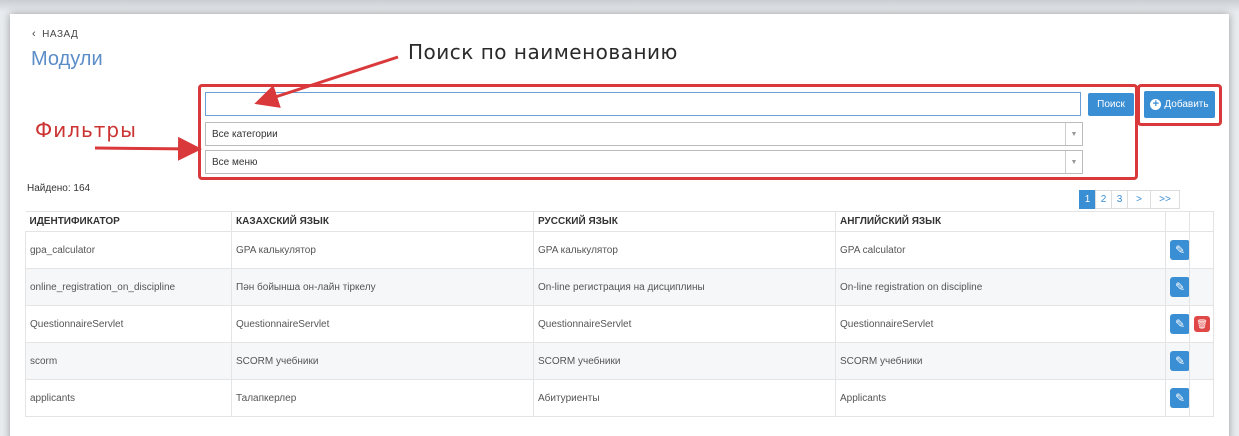  I want to click on cell-kz: Пән бойынша он-лайн тіркелу, so click(382, 287).